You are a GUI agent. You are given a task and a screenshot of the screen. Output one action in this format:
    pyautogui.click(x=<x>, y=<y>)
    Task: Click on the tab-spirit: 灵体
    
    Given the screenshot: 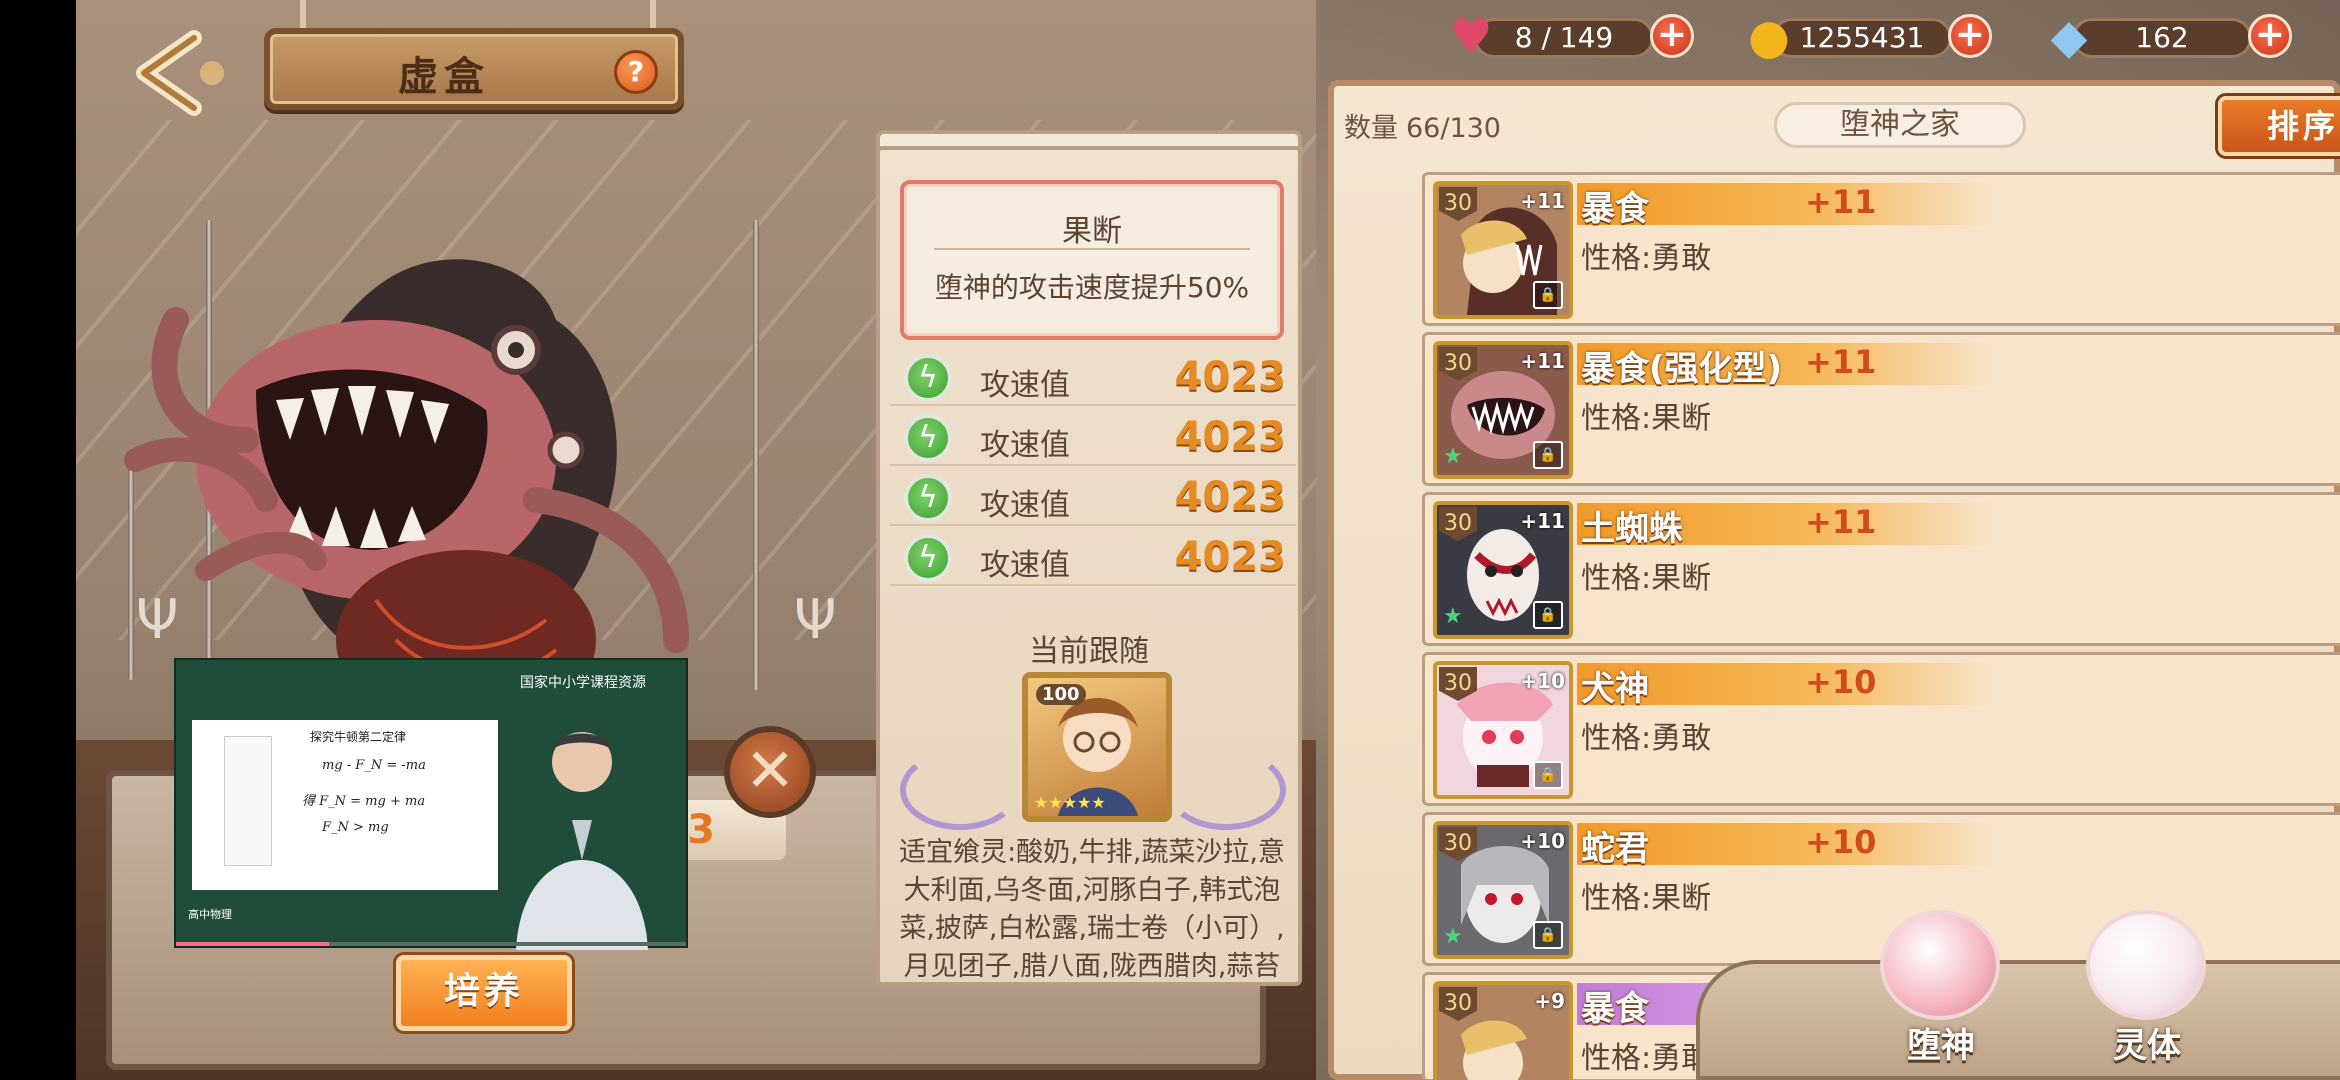 What is the action you would take?
    pyautogui.click(x=2147, y=990)
    